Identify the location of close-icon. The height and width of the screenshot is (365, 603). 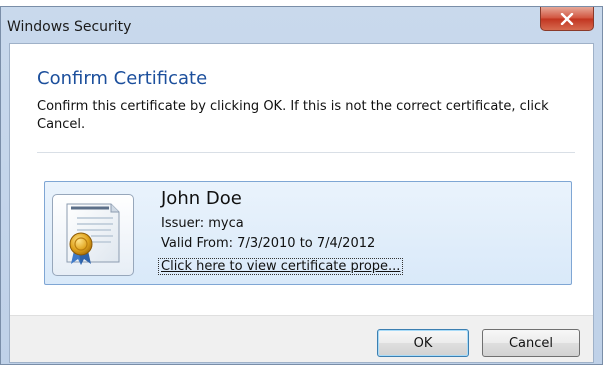
(567, 18).